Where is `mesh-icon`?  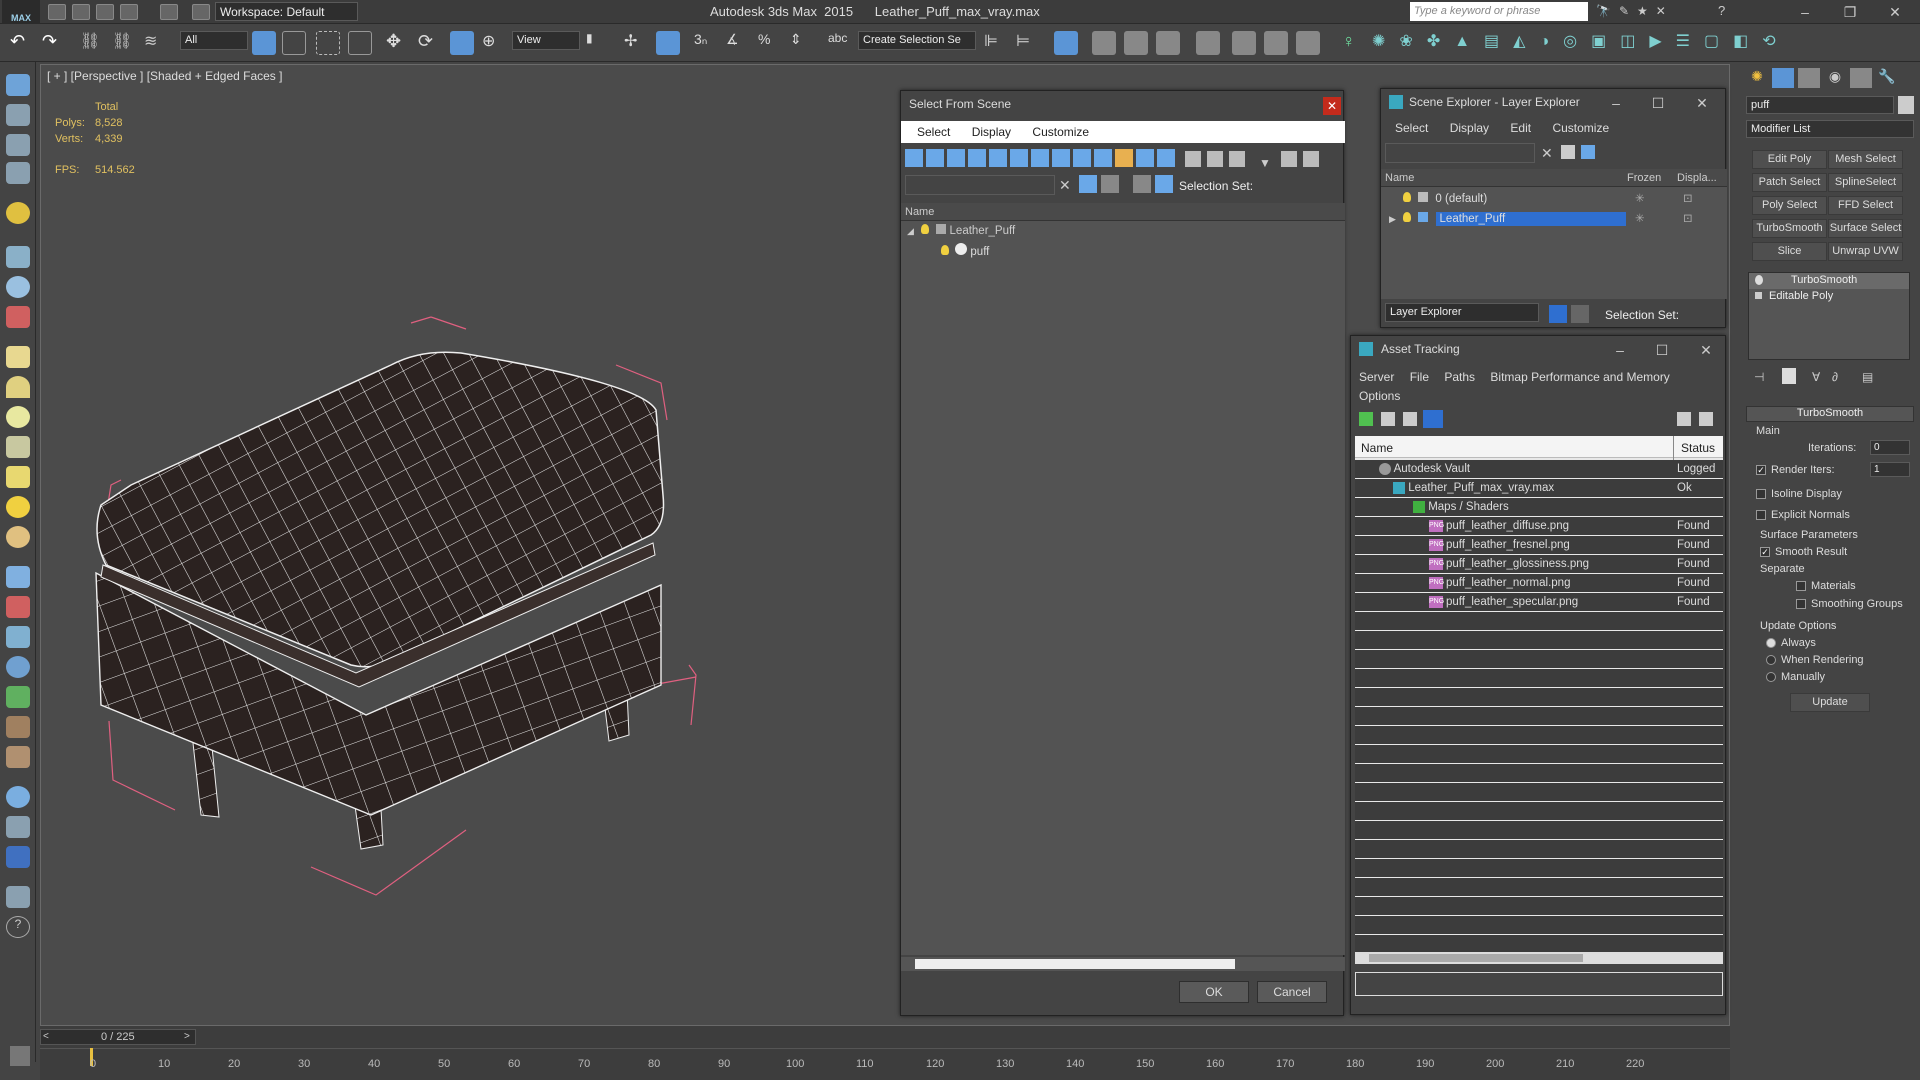 mesh-icon is located at coordinates (18, 637).